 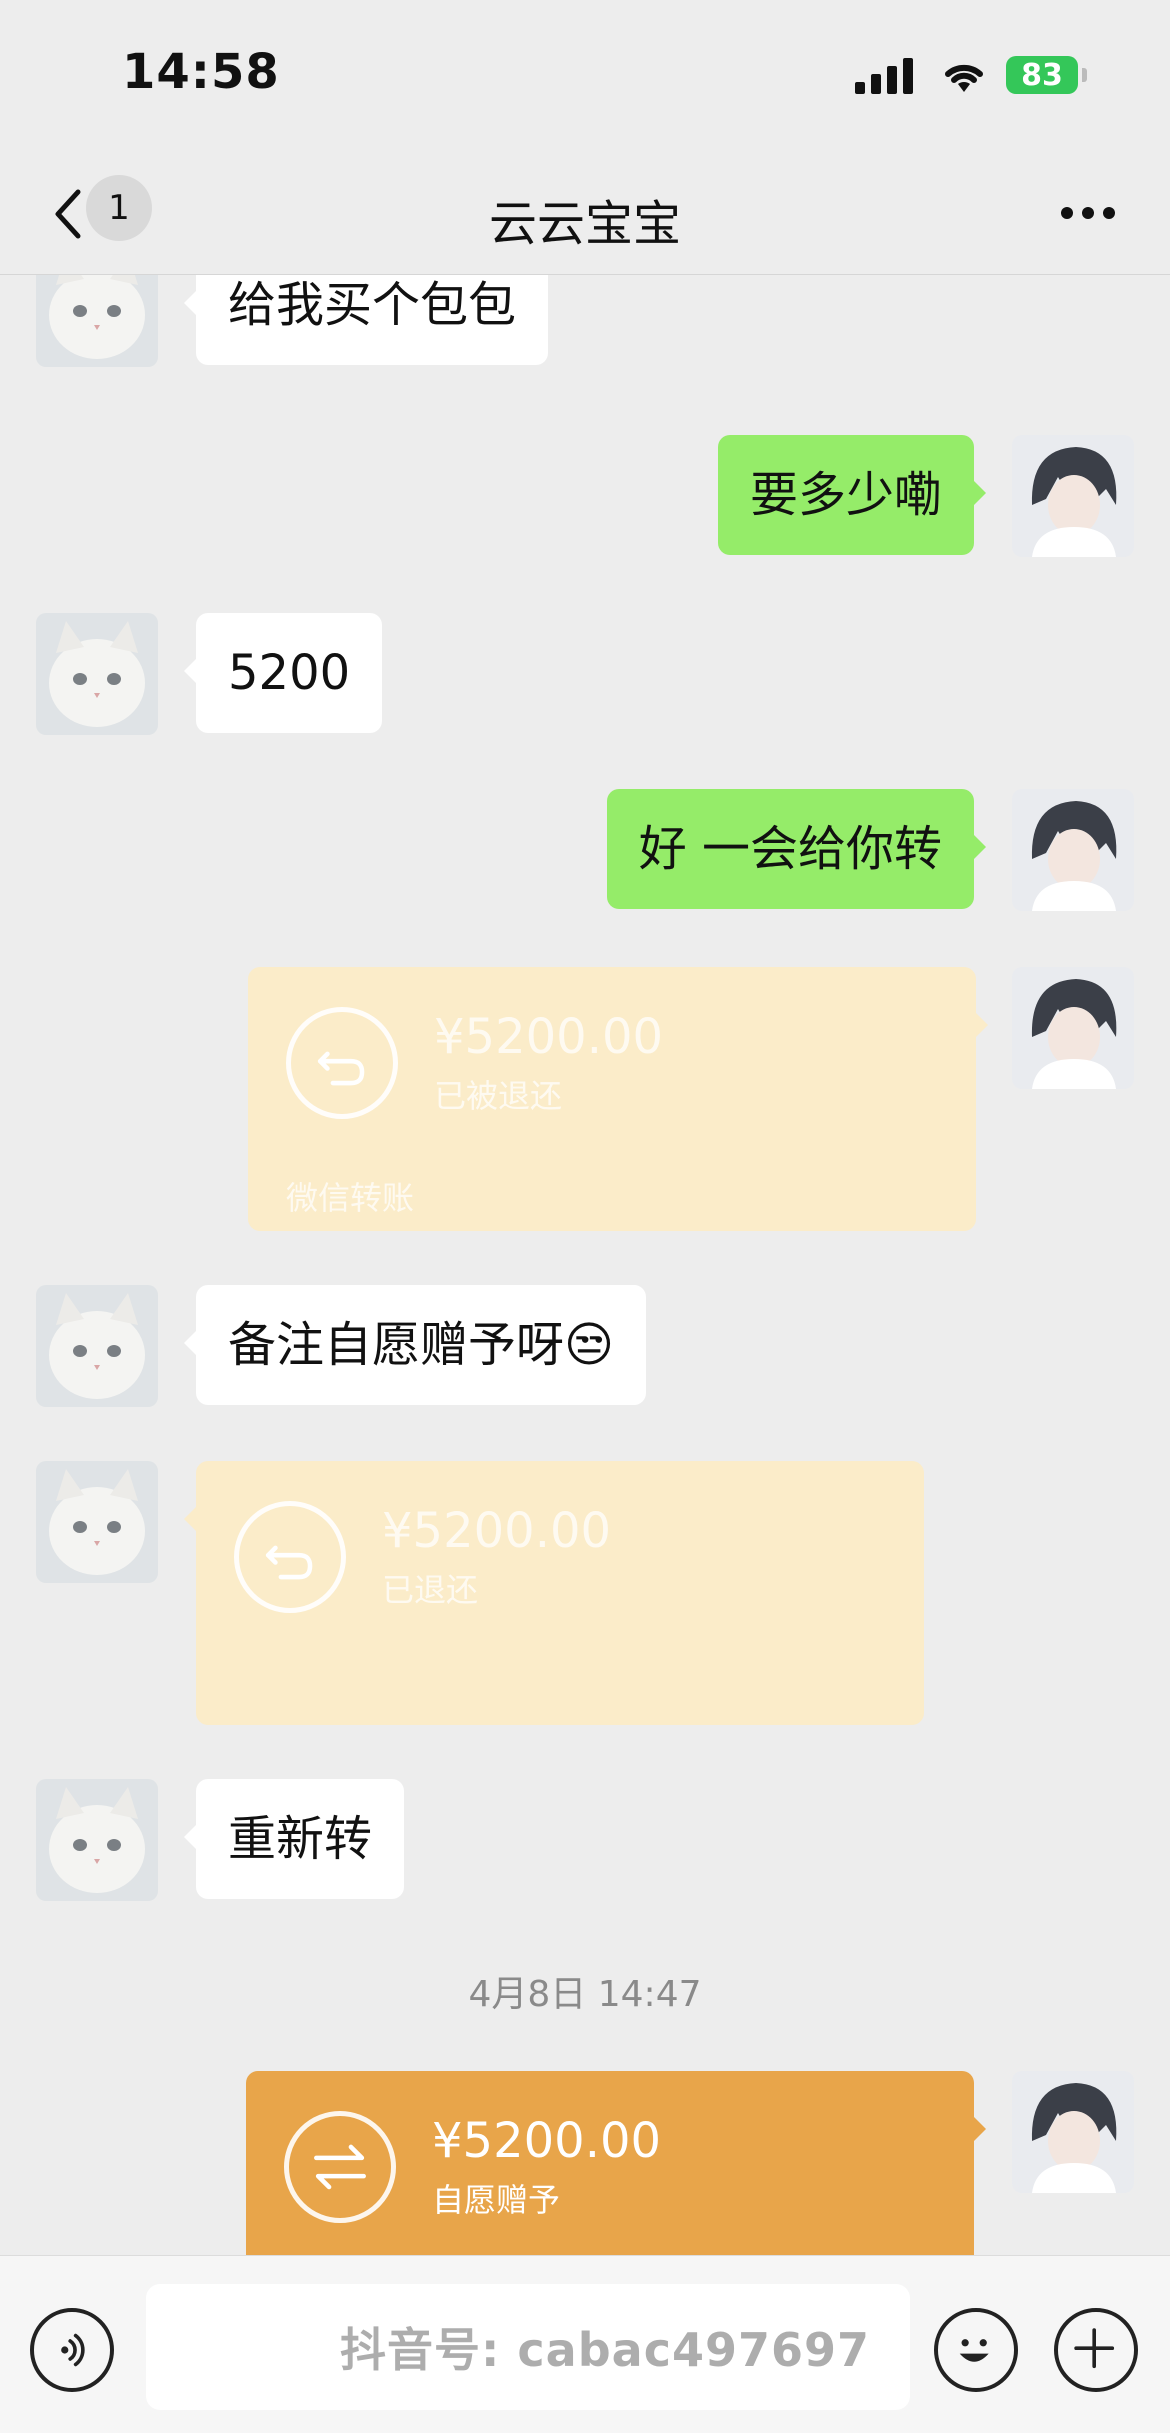 What do you see at coordinates (618, 1099) in the screenshot?
I see `transfer-card-returned: ¥5200.00 已被退还 微信转账` at bounding box center [618, 1099].